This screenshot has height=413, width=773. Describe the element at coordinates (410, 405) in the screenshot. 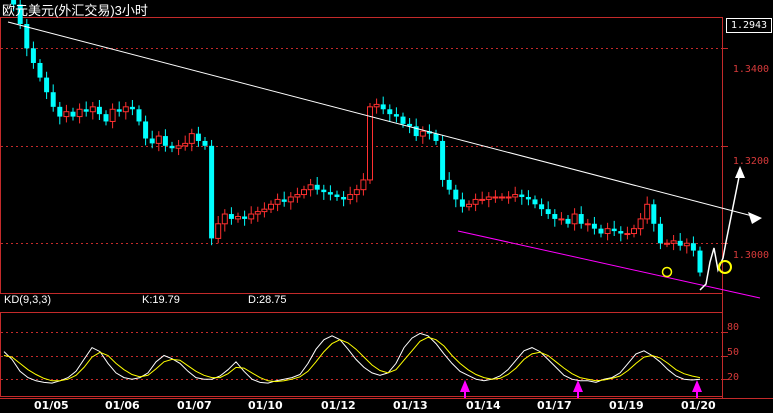

I see `x-tick-label: 01/13` at that location.